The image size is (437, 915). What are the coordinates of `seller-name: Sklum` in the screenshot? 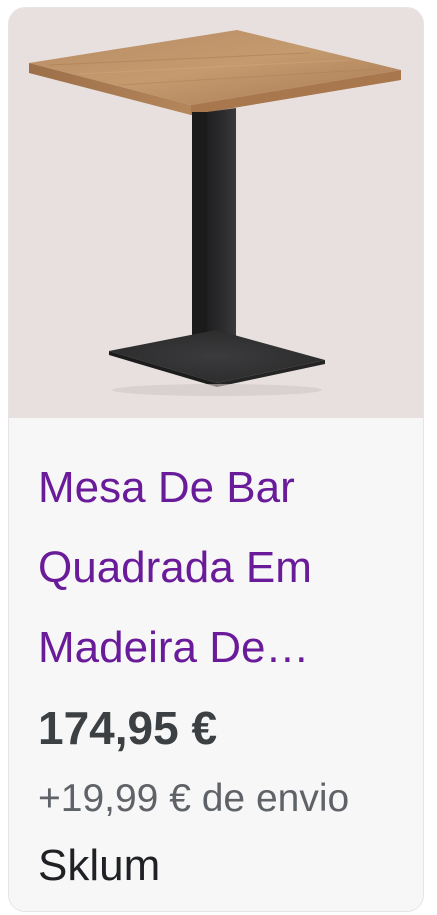 It's located at (99, 865).